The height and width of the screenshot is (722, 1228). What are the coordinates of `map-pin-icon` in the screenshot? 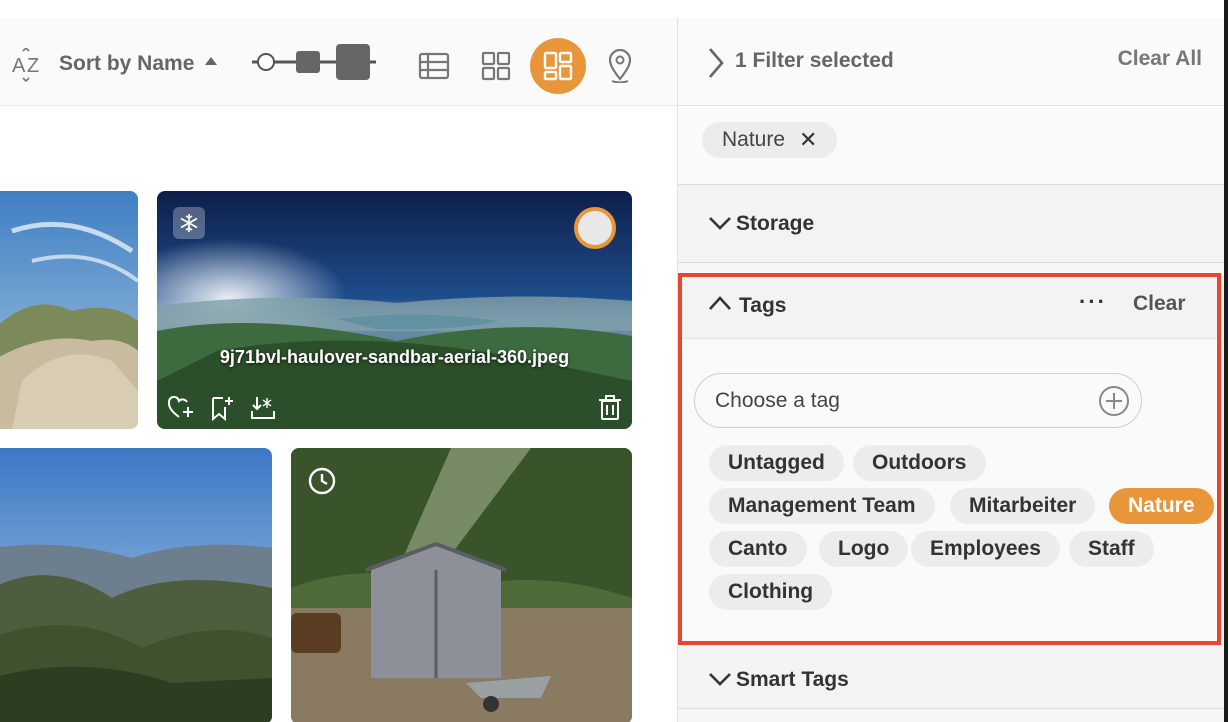 It's located at (620, 66).